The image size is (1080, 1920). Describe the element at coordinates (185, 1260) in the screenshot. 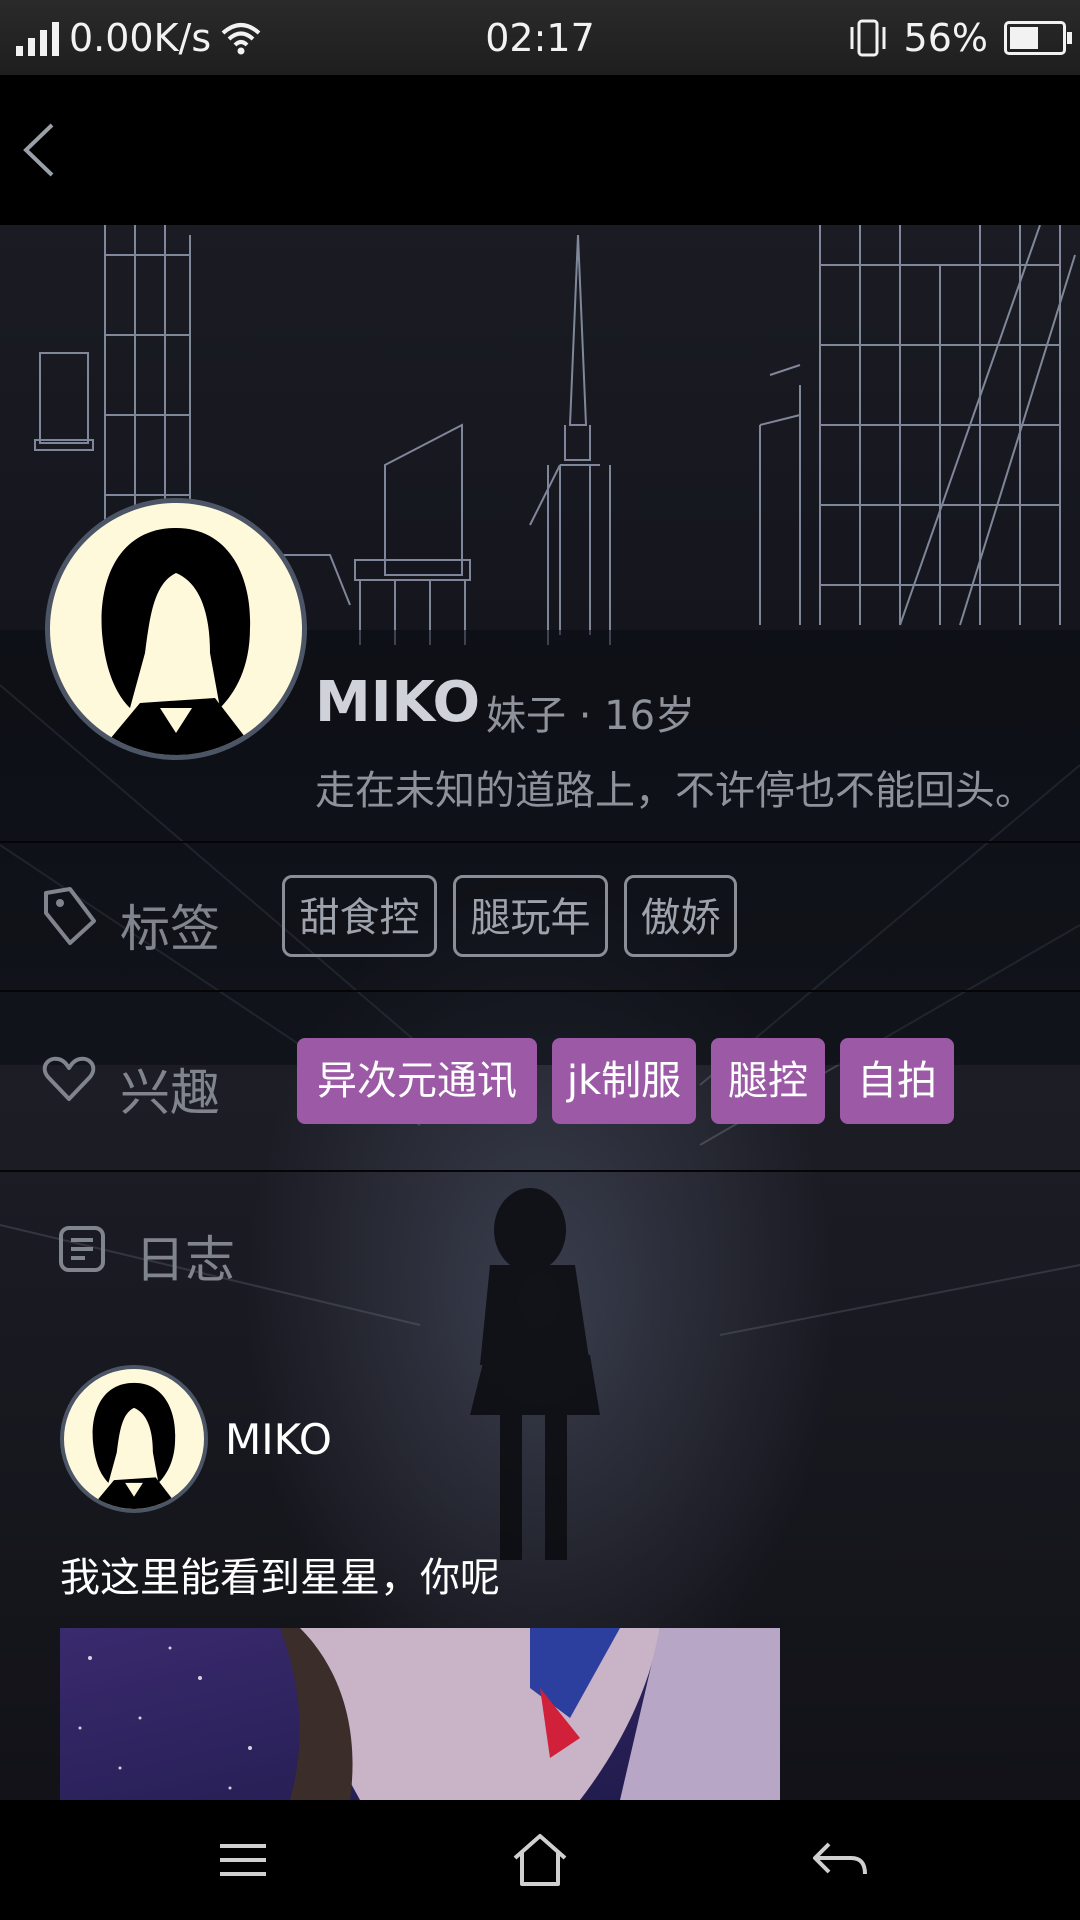

I see `journal-label: 日志` at that location.